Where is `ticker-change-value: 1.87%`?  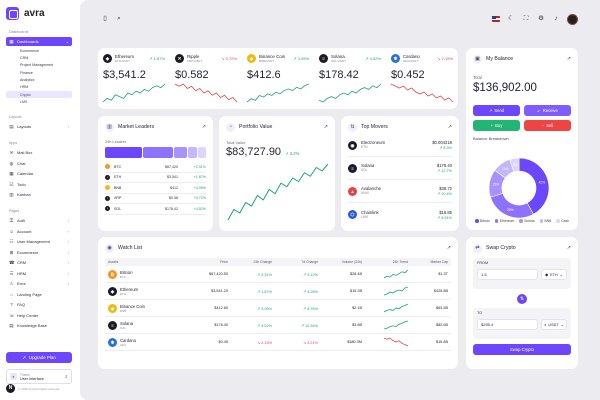
ticker-change-value: 1.87% is located at coordinates (159, 58).